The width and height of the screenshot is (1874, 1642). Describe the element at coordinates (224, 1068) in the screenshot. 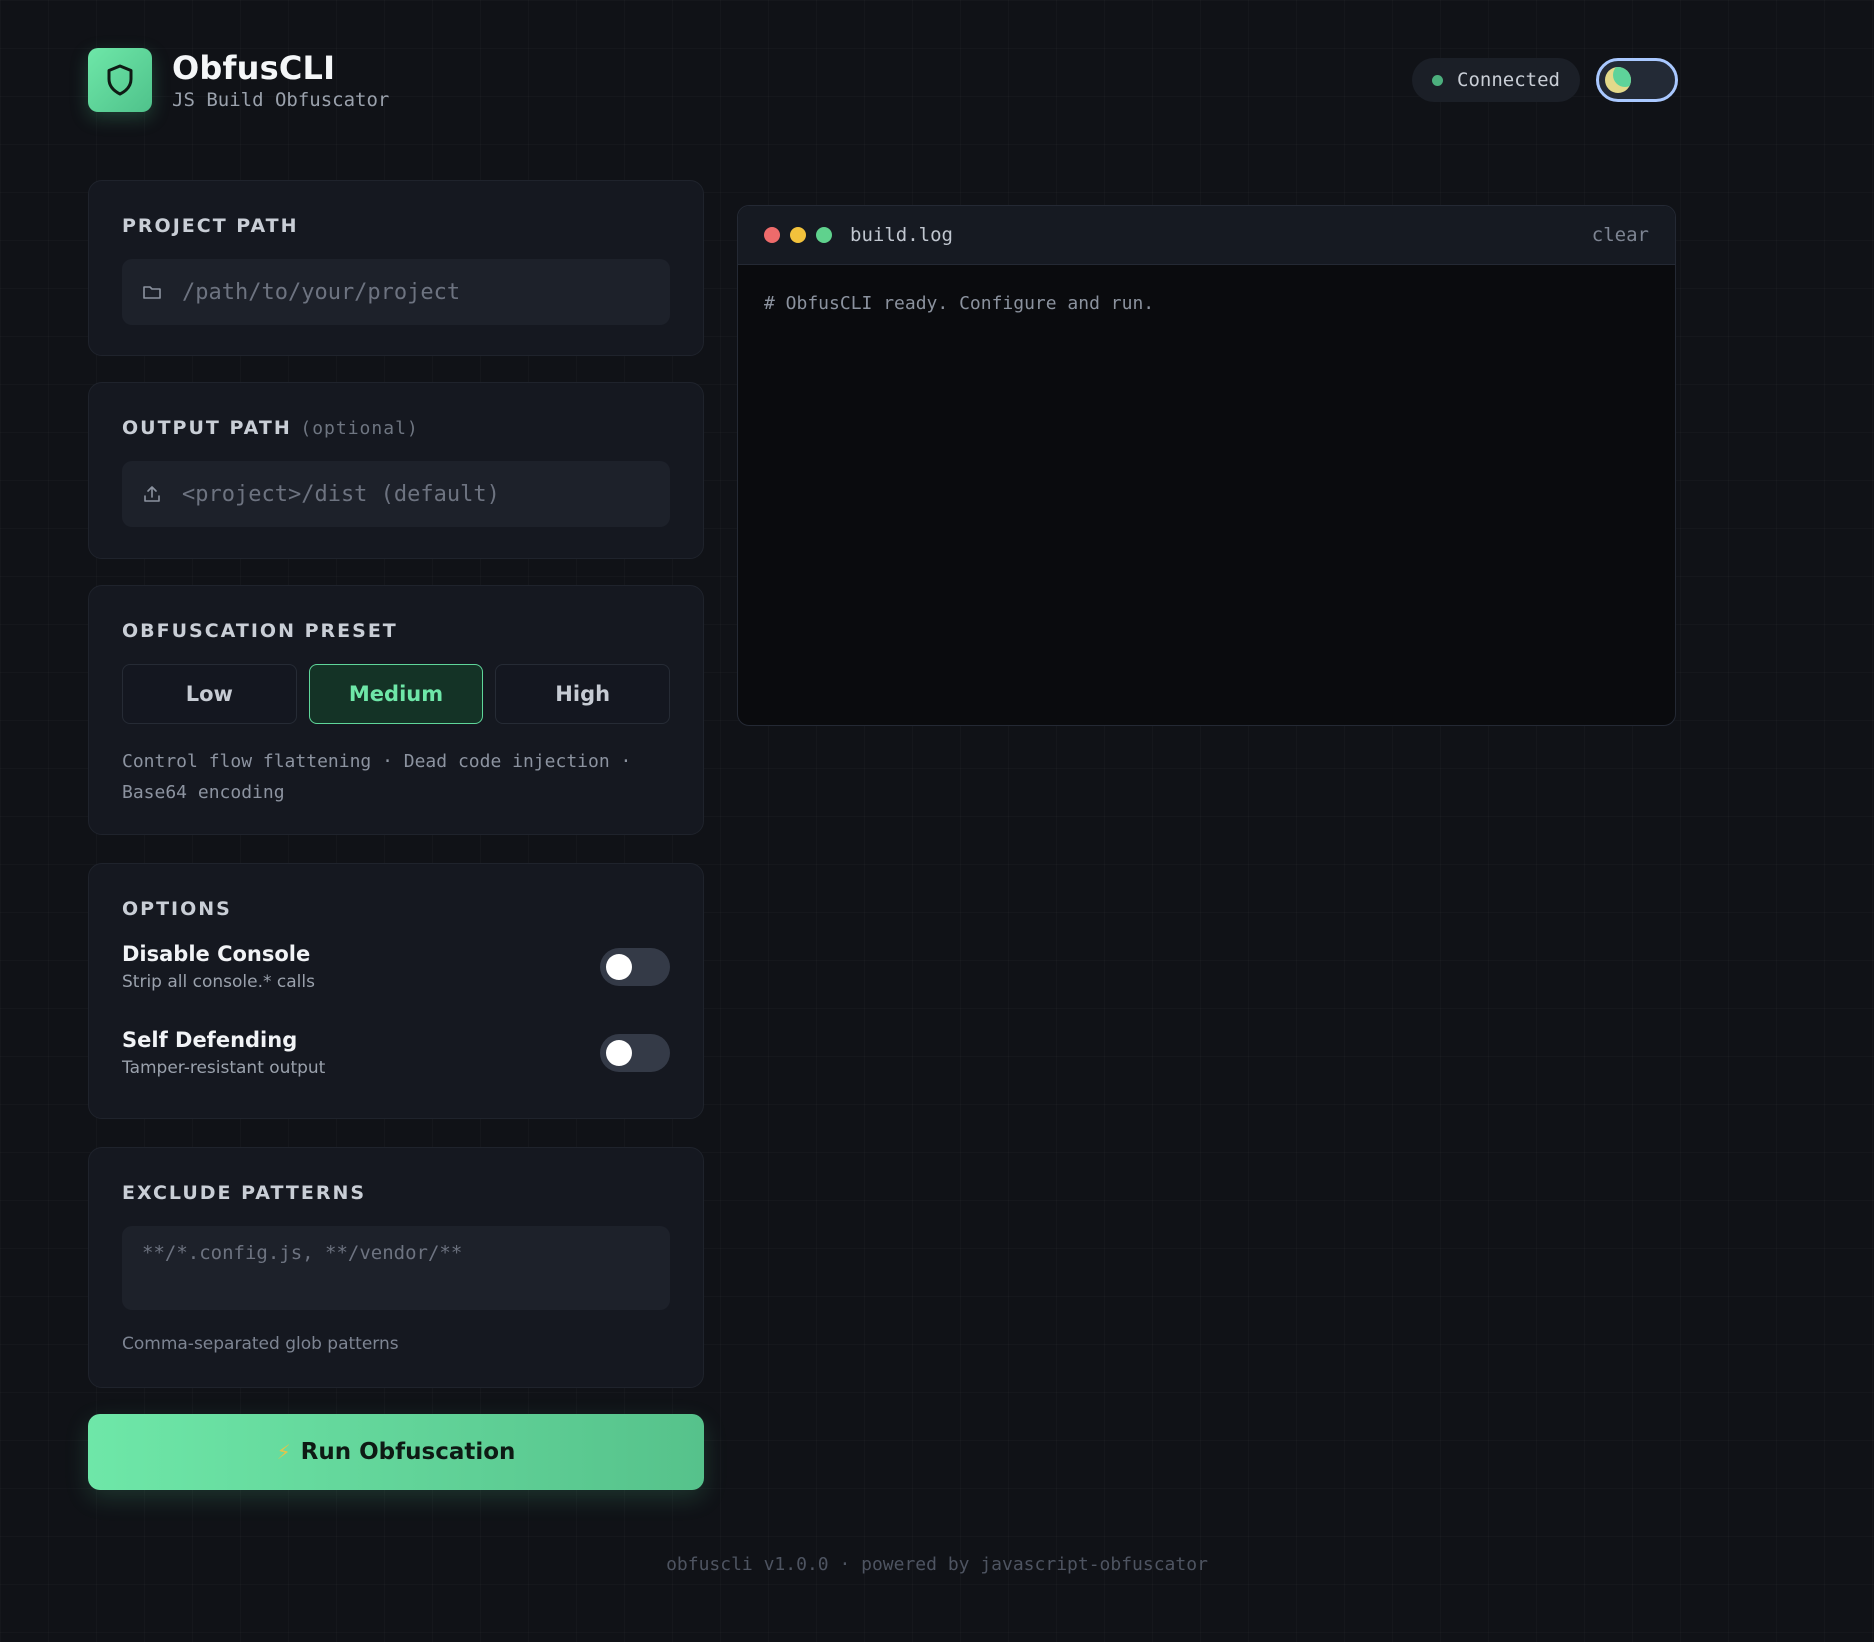

I see `option-subtitle: Tamper-resistant output` at that location.